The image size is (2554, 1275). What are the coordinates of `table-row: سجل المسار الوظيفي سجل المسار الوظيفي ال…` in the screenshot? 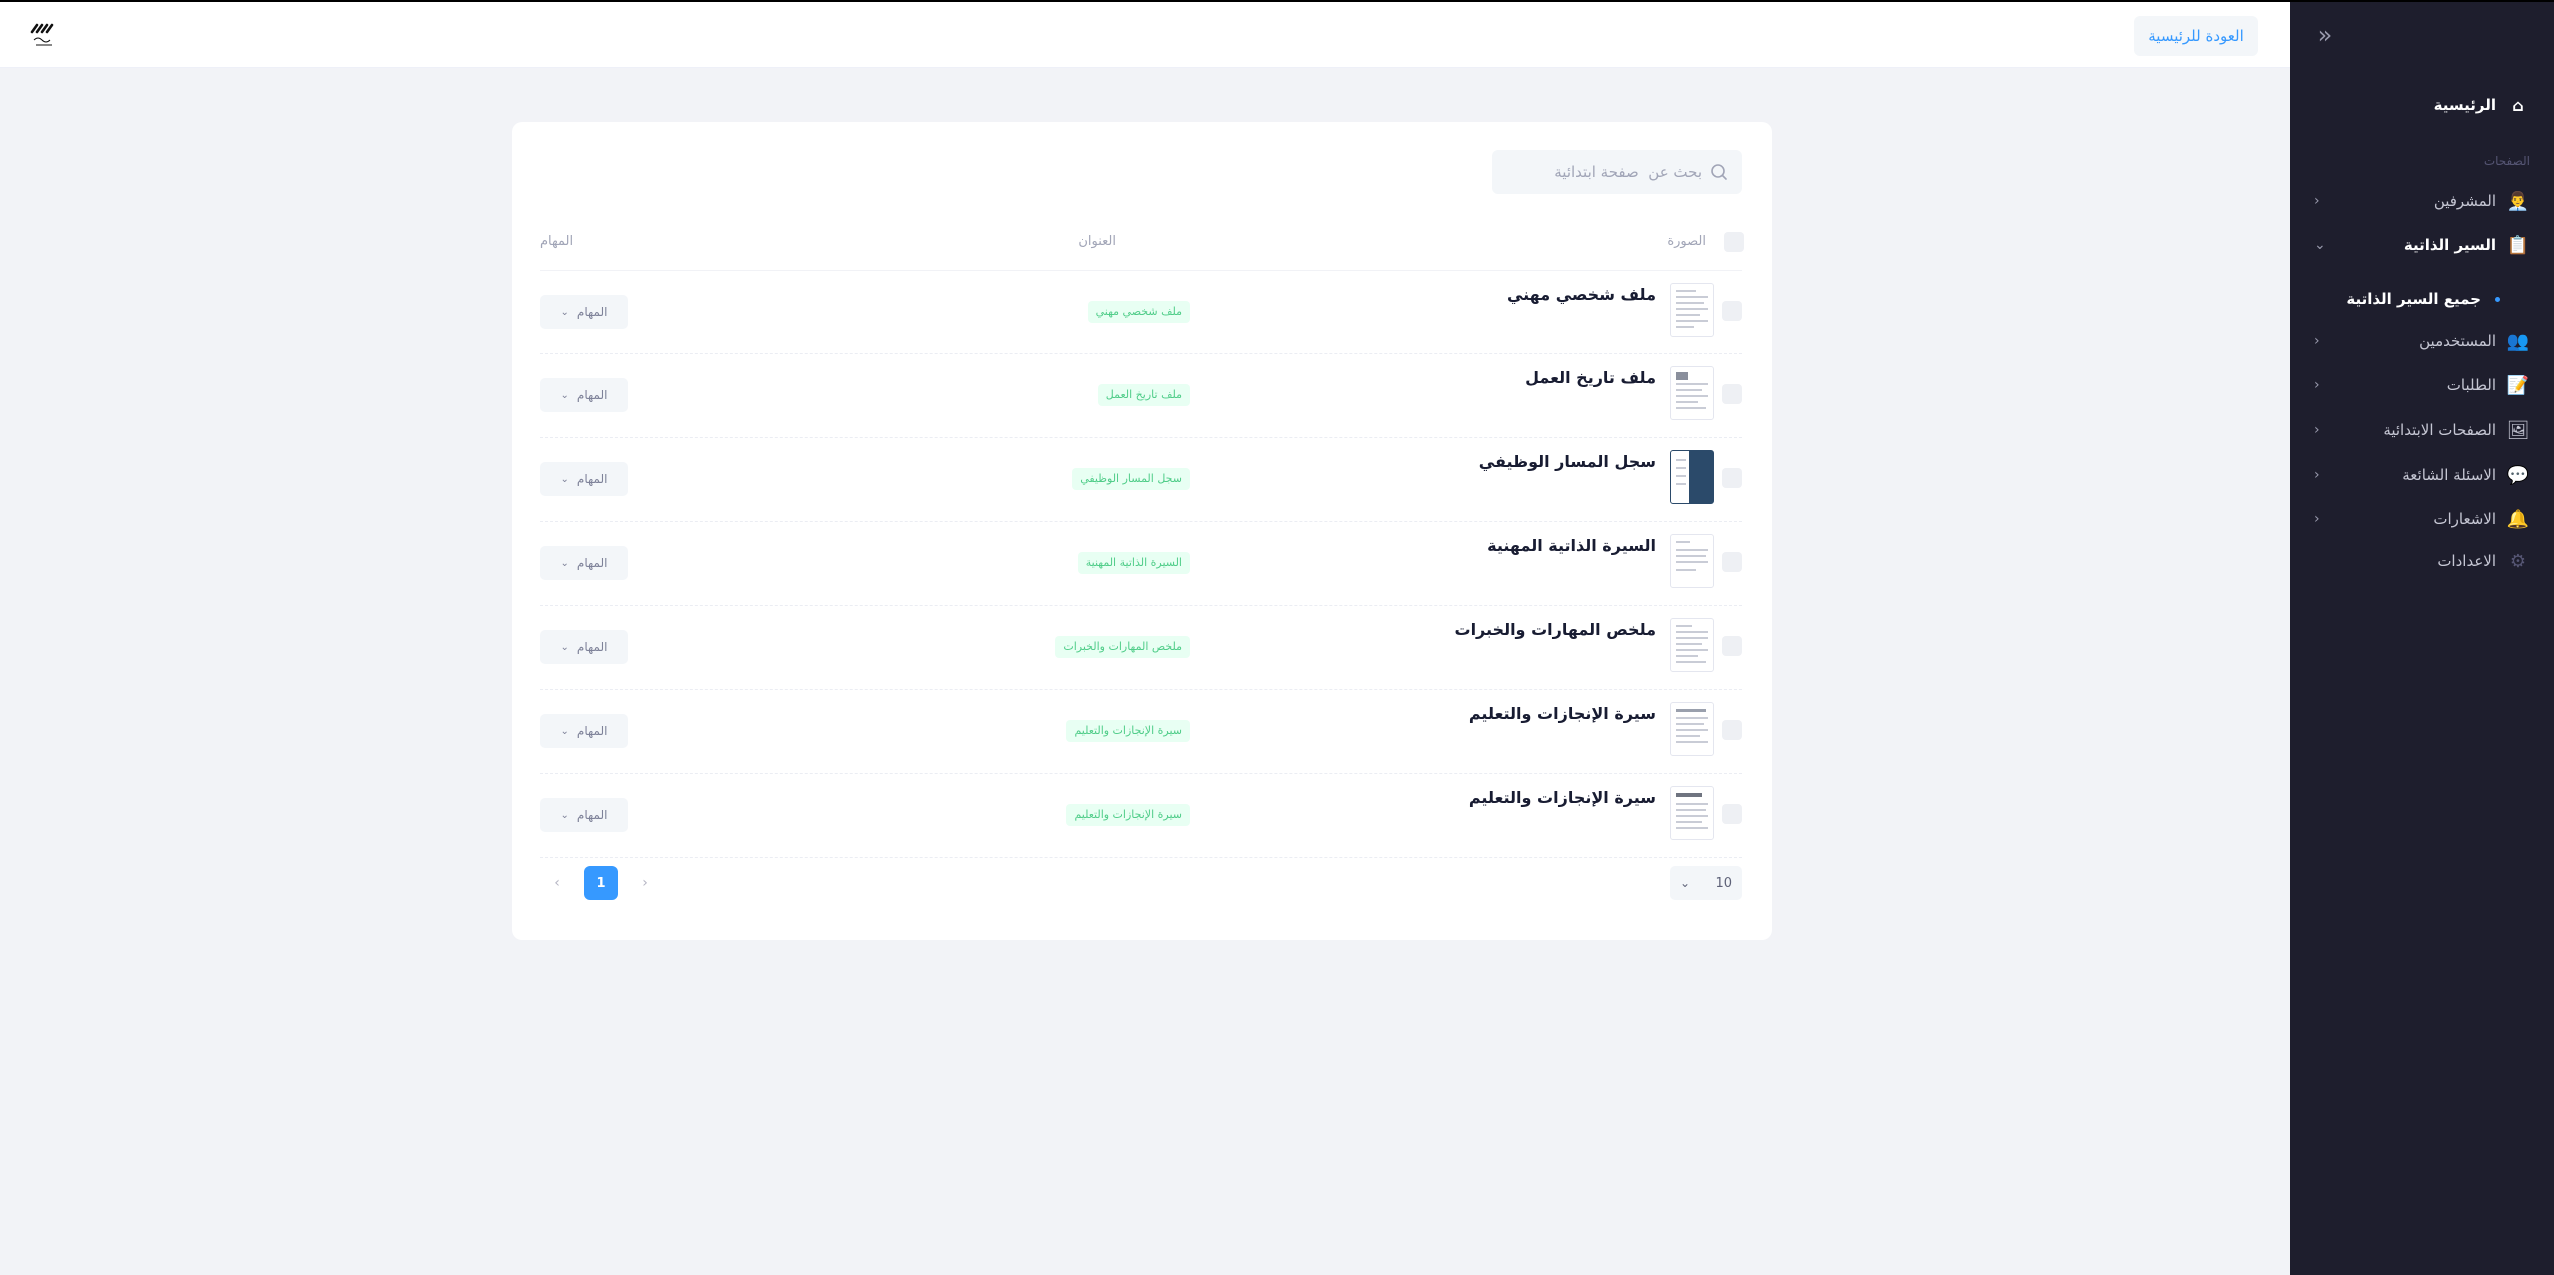 It's located at (1141, 480).